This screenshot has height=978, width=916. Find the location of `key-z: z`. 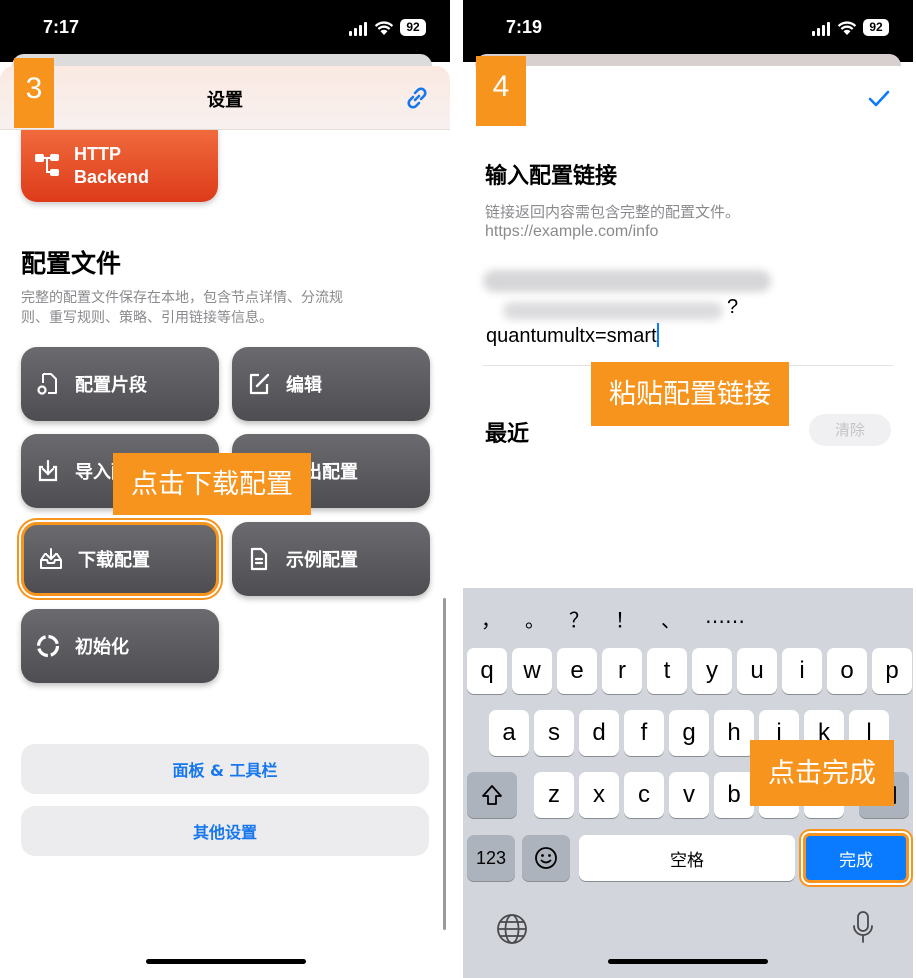

key-z: z is located at coordinates (554, 795).